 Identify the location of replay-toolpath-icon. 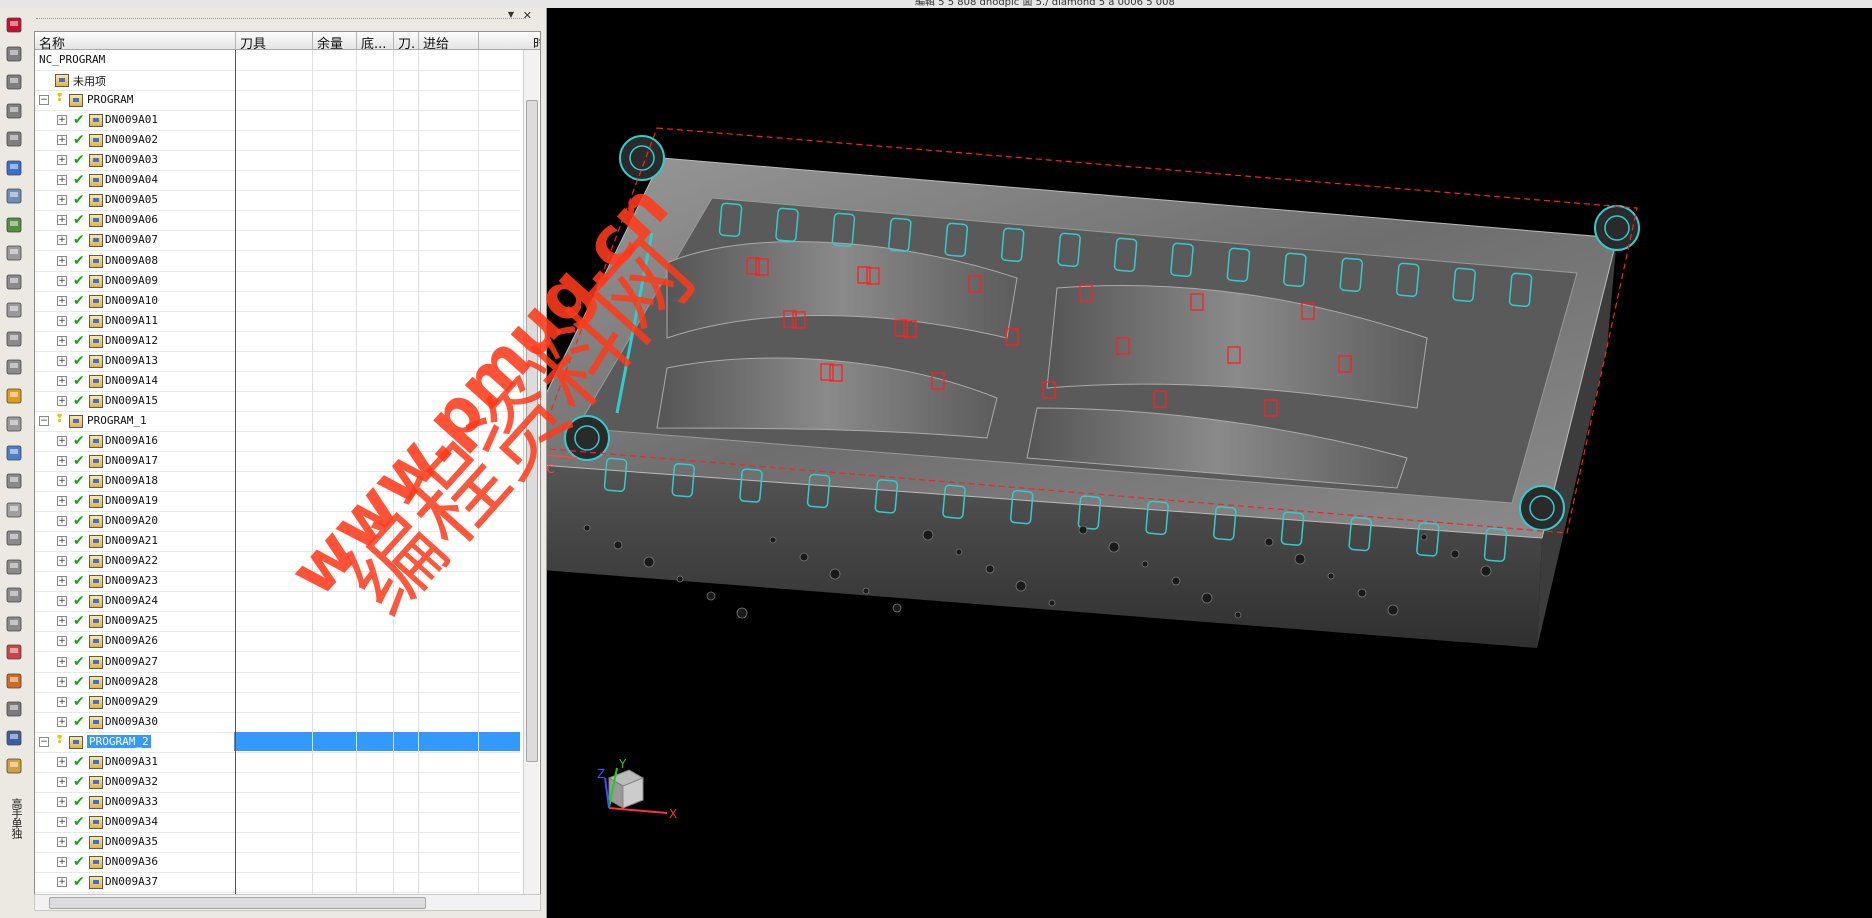
(14, 310).